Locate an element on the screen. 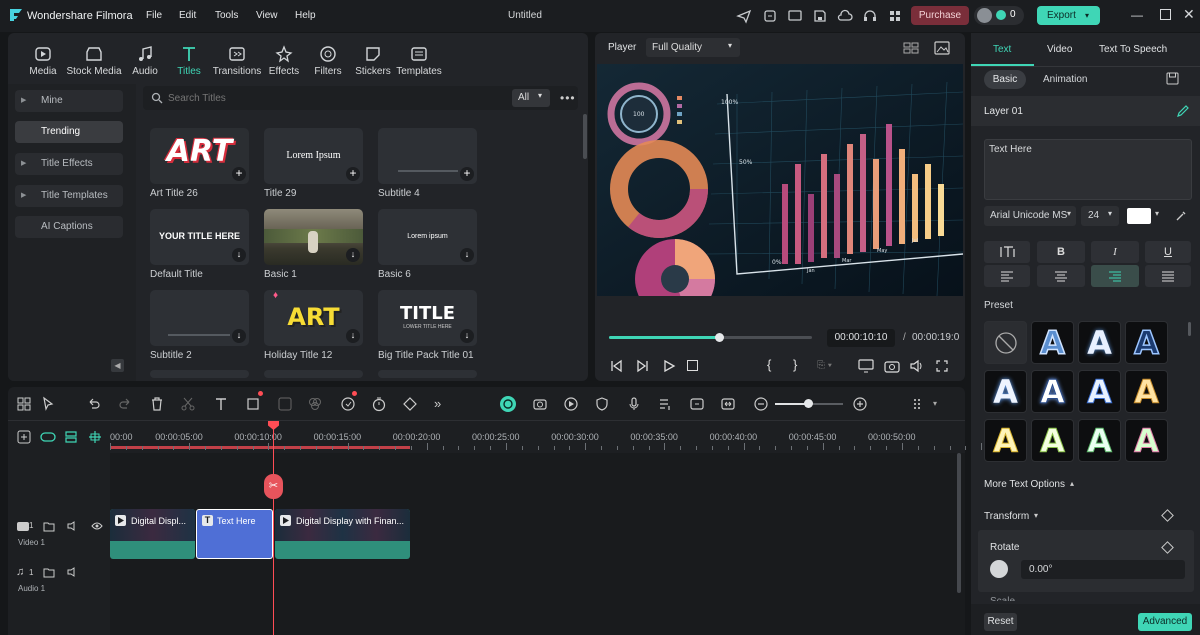 The image size is (1200, 635). mark-in-icon: { is located at coordinates (769, 364).